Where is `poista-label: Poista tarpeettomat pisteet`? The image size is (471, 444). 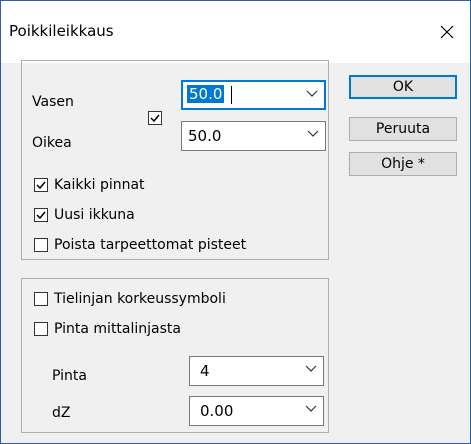 poista-label: Poista tarpeettomat pisteet is located at coordinates (150, 245).